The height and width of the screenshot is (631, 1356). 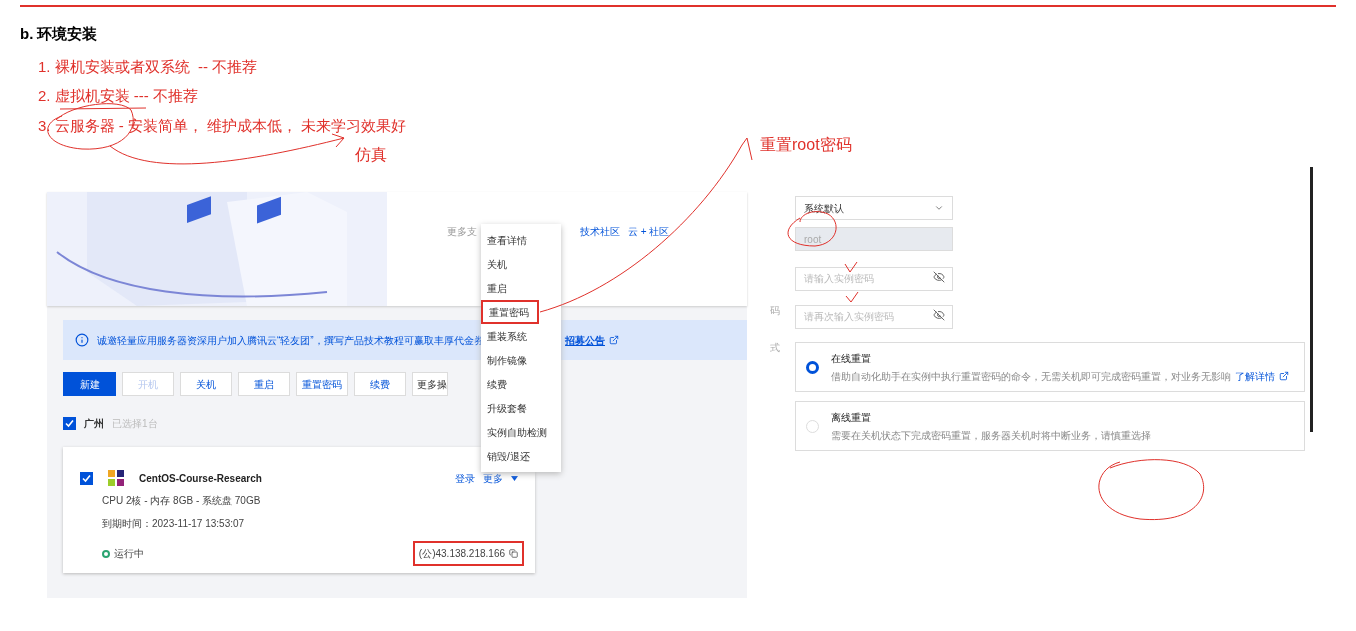 What do you see at coordinates (206, 384) in the screenshot?
I see `toolbar-button: 关机` at bounding box center [206, 384].